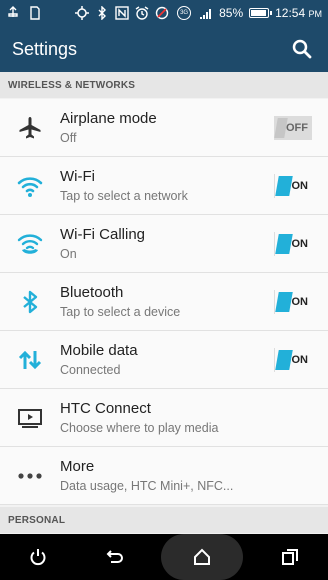  I want to click on section-header-personal: PERSONAL, so click(164, 520).